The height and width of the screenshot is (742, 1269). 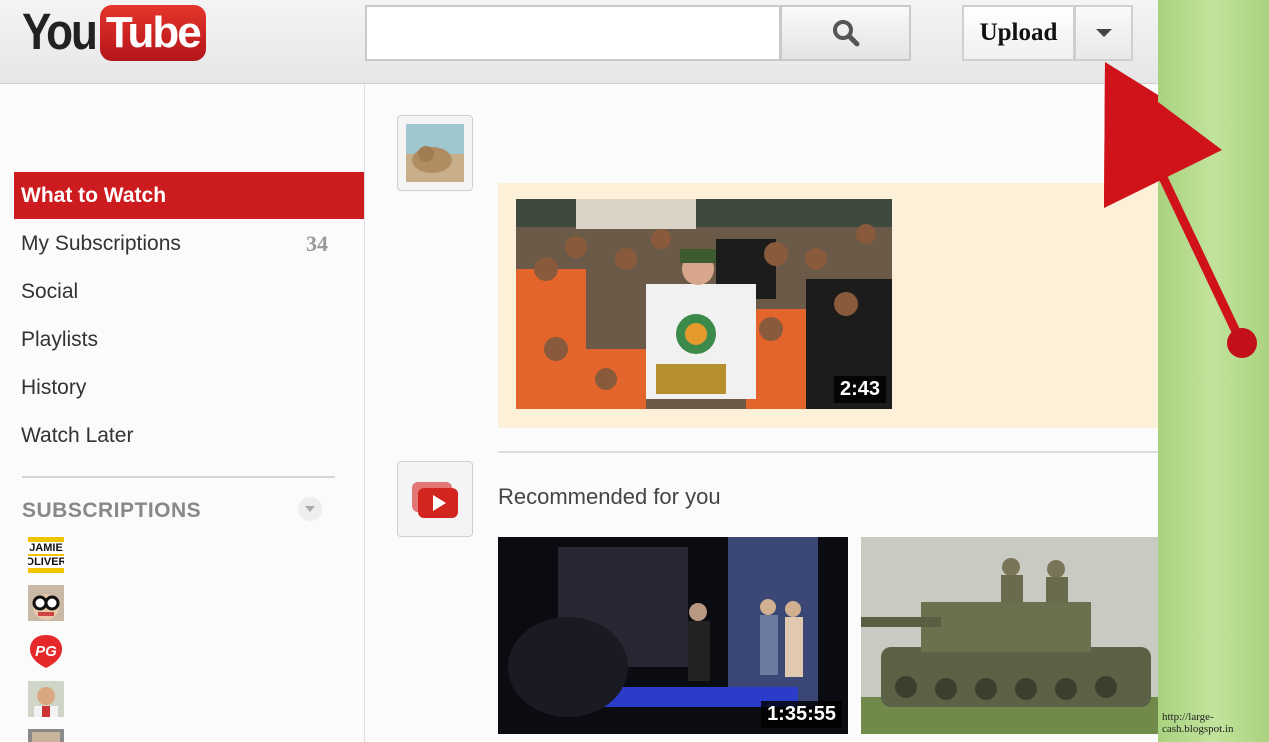 I want to click on subscription-avatar-partial, so click(x=46, y=735).